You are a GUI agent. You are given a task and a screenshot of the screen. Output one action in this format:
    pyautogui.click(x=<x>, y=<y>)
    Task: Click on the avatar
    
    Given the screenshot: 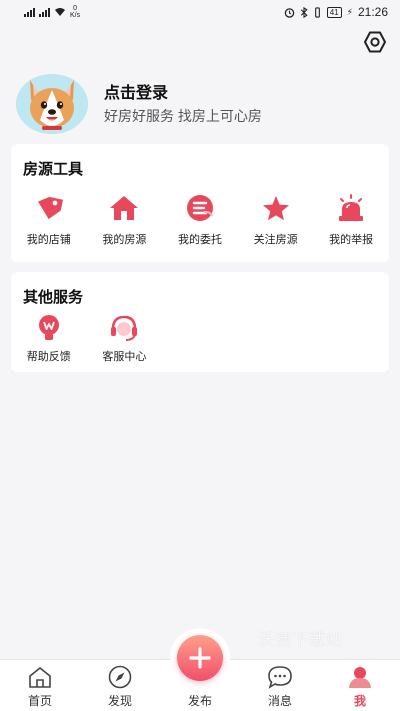 What is the action you would take?
    pyautogui.click(x=52, y=104)
    